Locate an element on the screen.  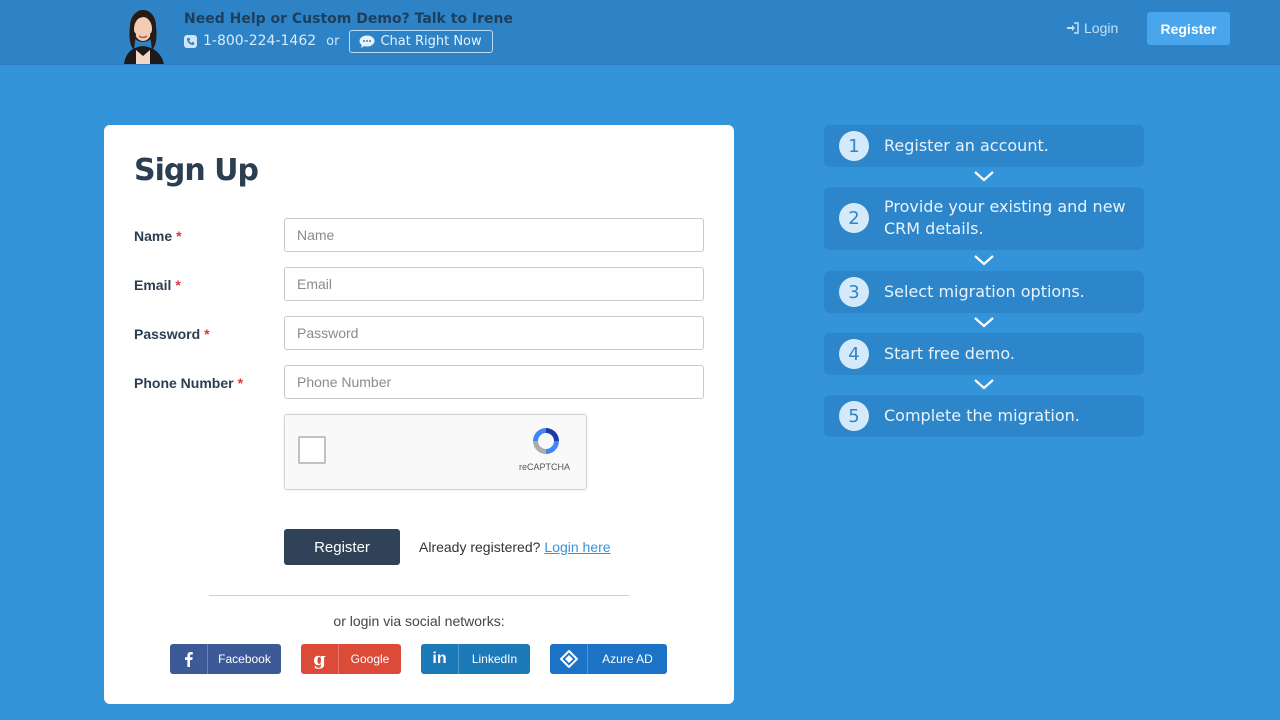
register-button: Register is located at coordinates (342, 547).